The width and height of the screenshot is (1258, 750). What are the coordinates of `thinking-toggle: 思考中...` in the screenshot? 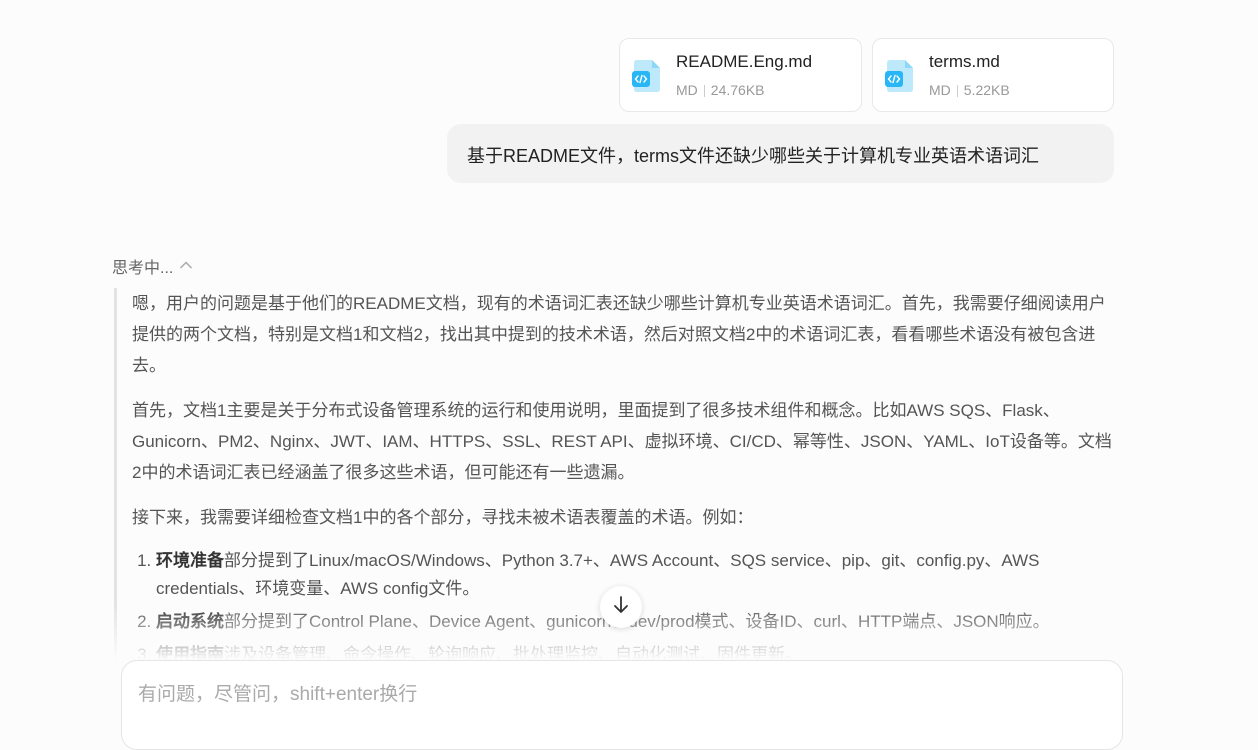 It's located at (152, 266).